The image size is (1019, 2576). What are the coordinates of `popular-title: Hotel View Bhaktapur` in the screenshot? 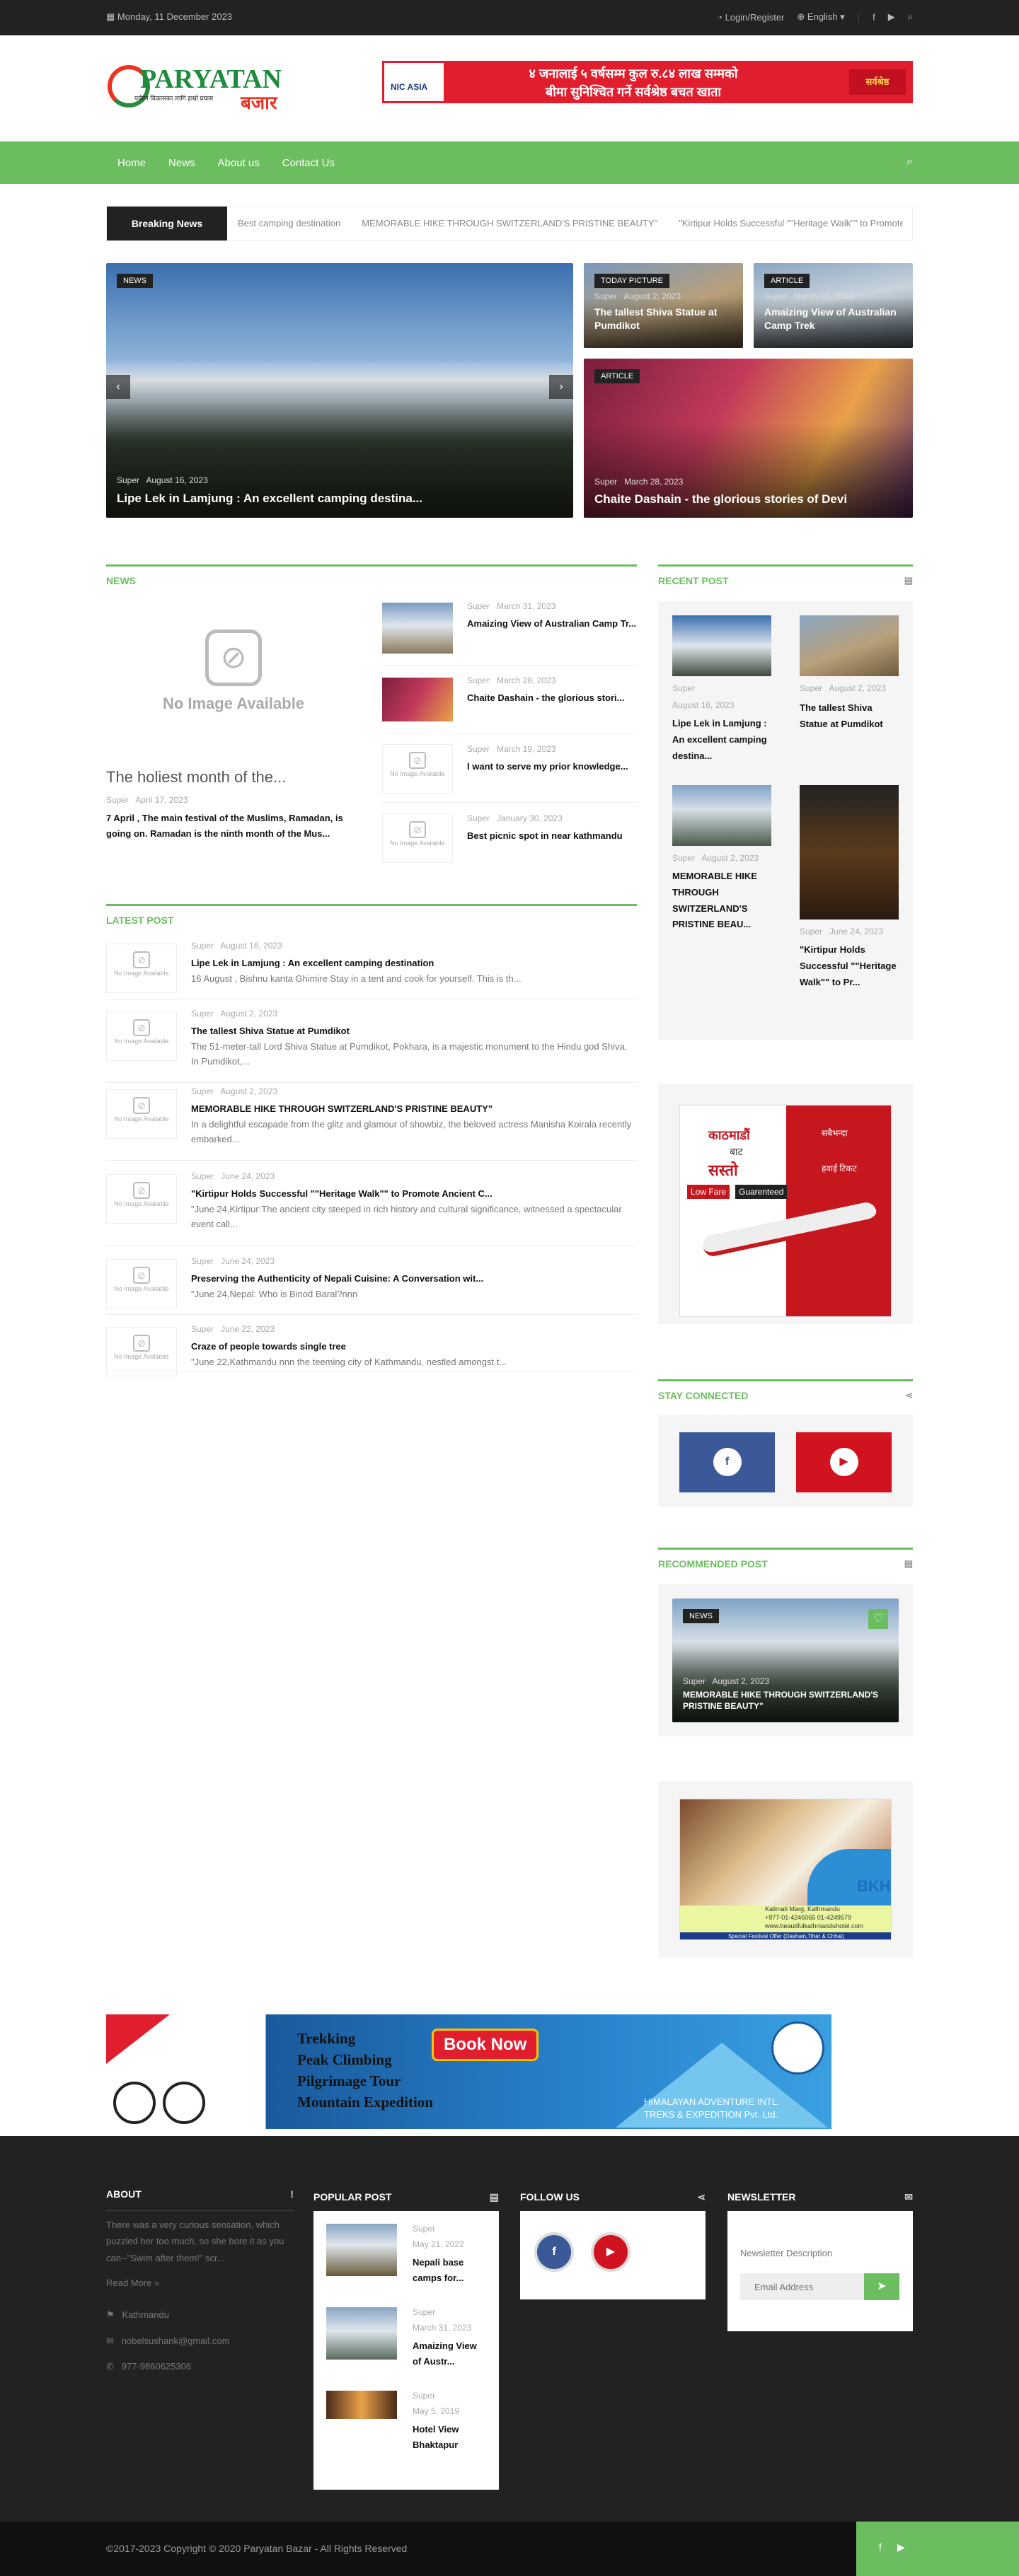 It's located at (448, 2437).